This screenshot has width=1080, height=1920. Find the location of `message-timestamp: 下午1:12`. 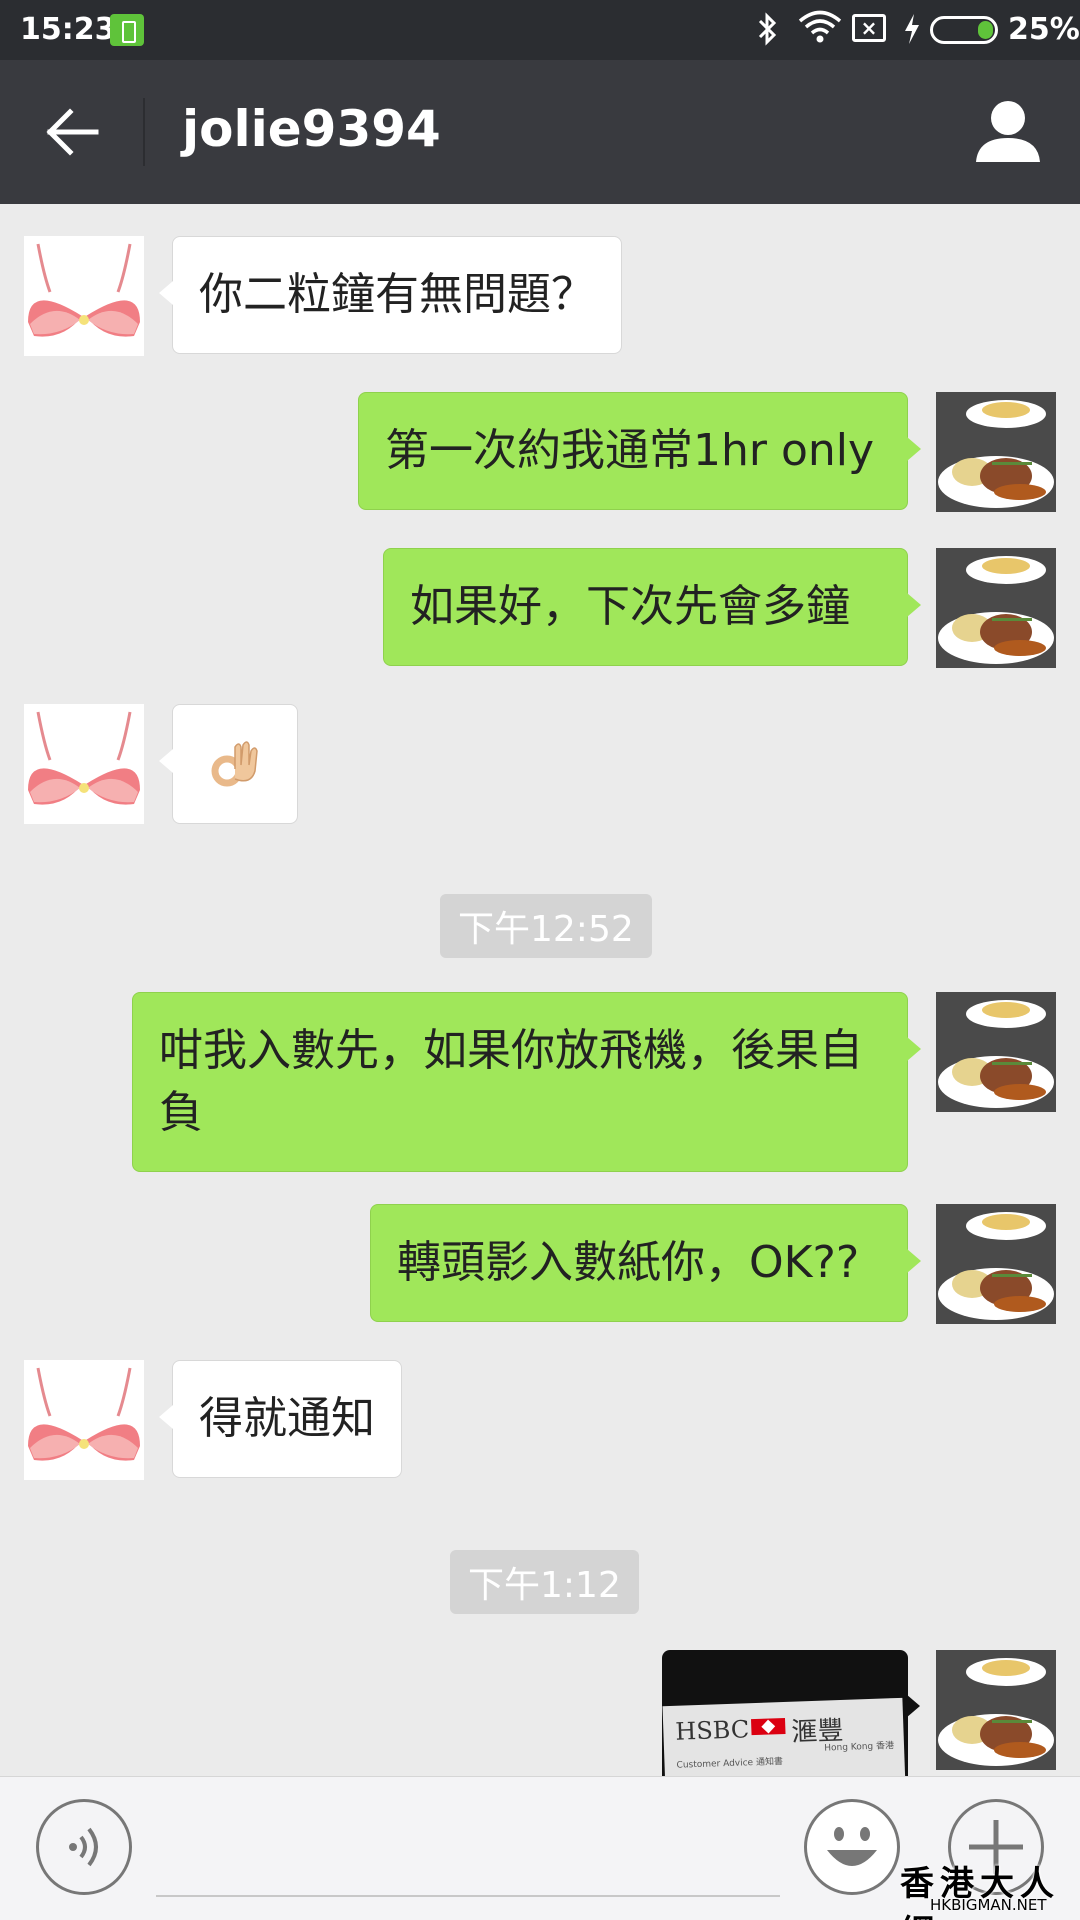

message-timestamp: 下午1:12 is located at coordinates (544, 1582).